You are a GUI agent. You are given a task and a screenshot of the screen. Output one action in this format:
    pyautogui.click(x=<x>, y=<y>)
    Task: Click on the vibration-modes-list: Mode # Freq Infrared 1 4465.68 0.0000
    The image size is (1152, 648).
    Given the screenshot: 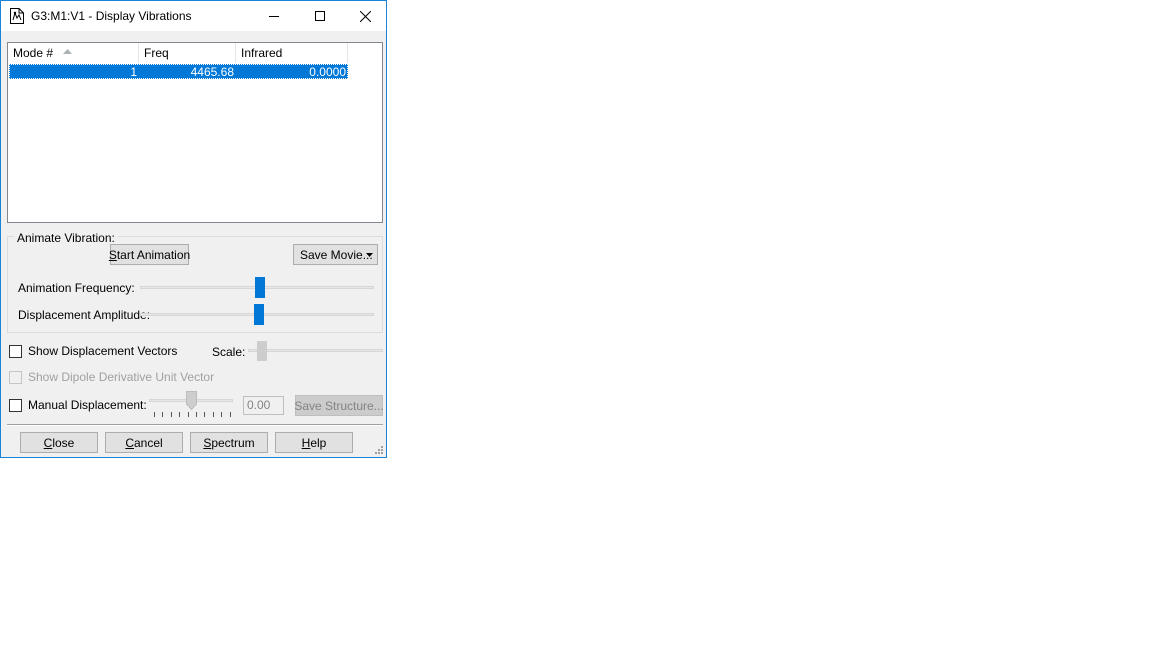 What is the action you would take?
    pyautogui.click(x=195, y=132)
    